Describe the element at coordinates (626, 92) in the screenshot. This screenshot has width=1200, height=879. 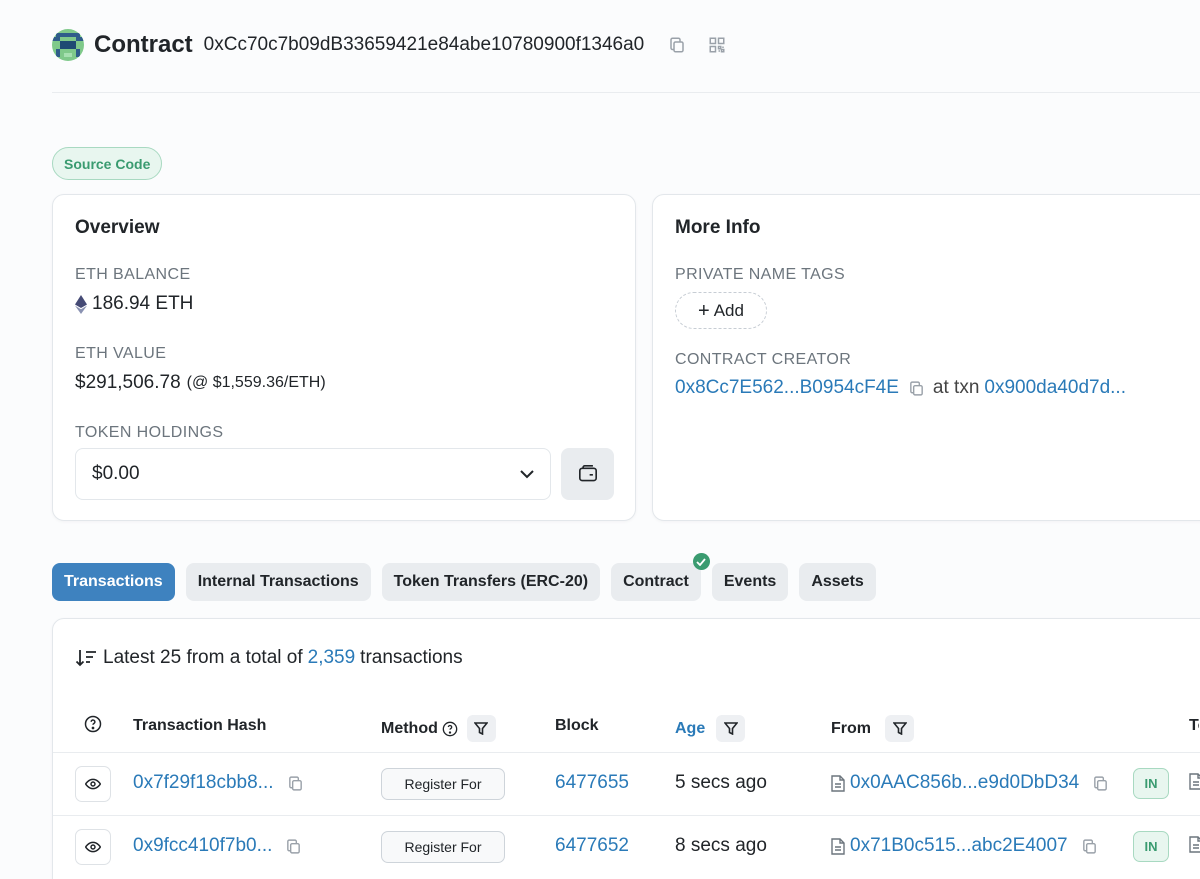
I see `header-divider` at that location.